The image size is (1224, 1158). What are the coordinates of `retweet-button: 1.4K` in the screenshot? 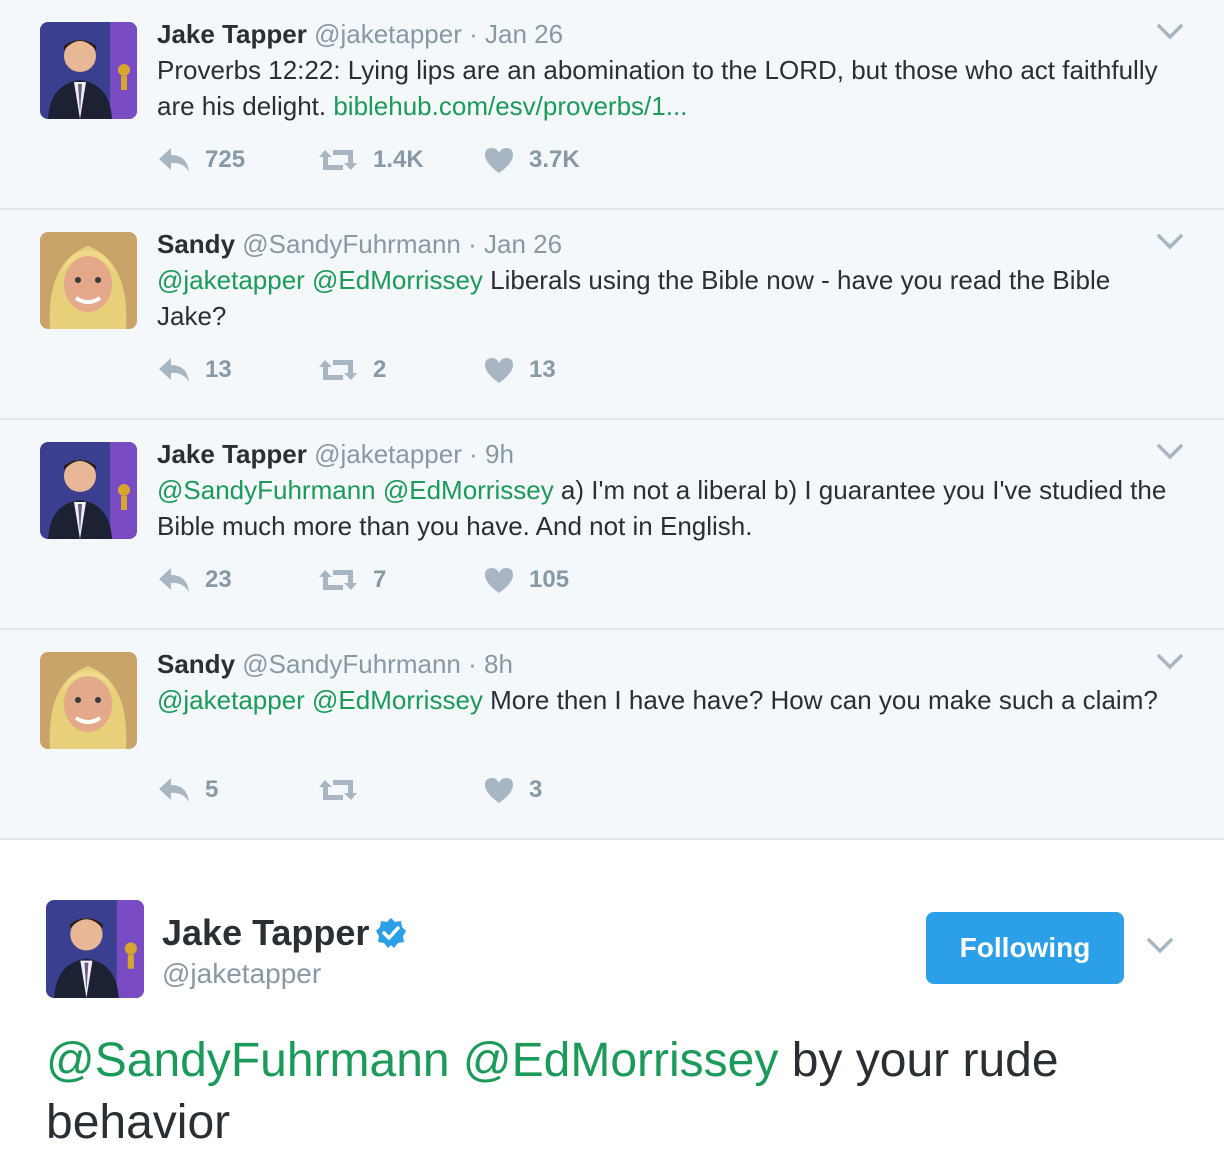 It's located at (370, 160).